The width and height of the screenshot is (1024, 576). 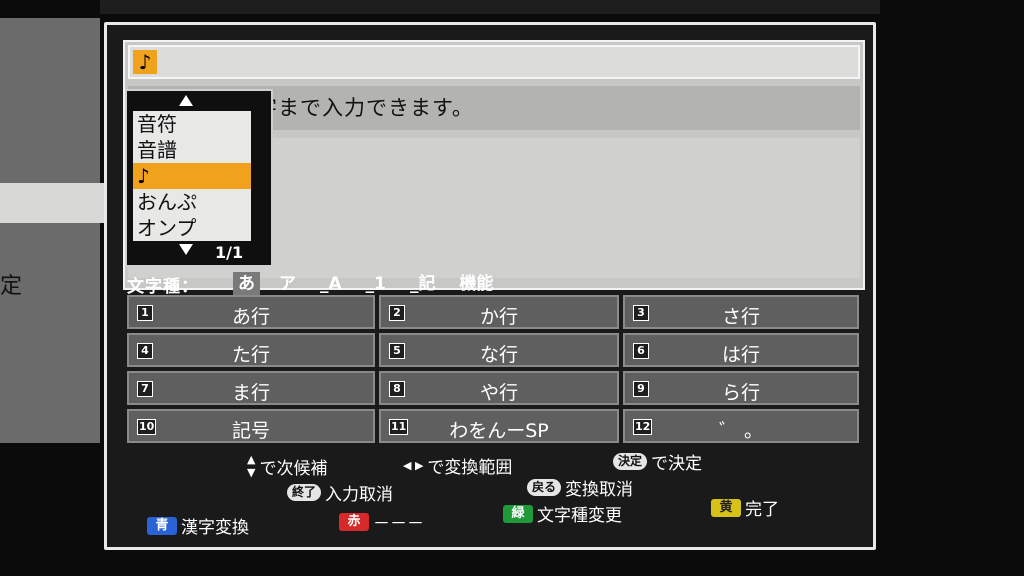 I want to click on candidate-page-indicator: 1/1, so click(x=229, y=252).